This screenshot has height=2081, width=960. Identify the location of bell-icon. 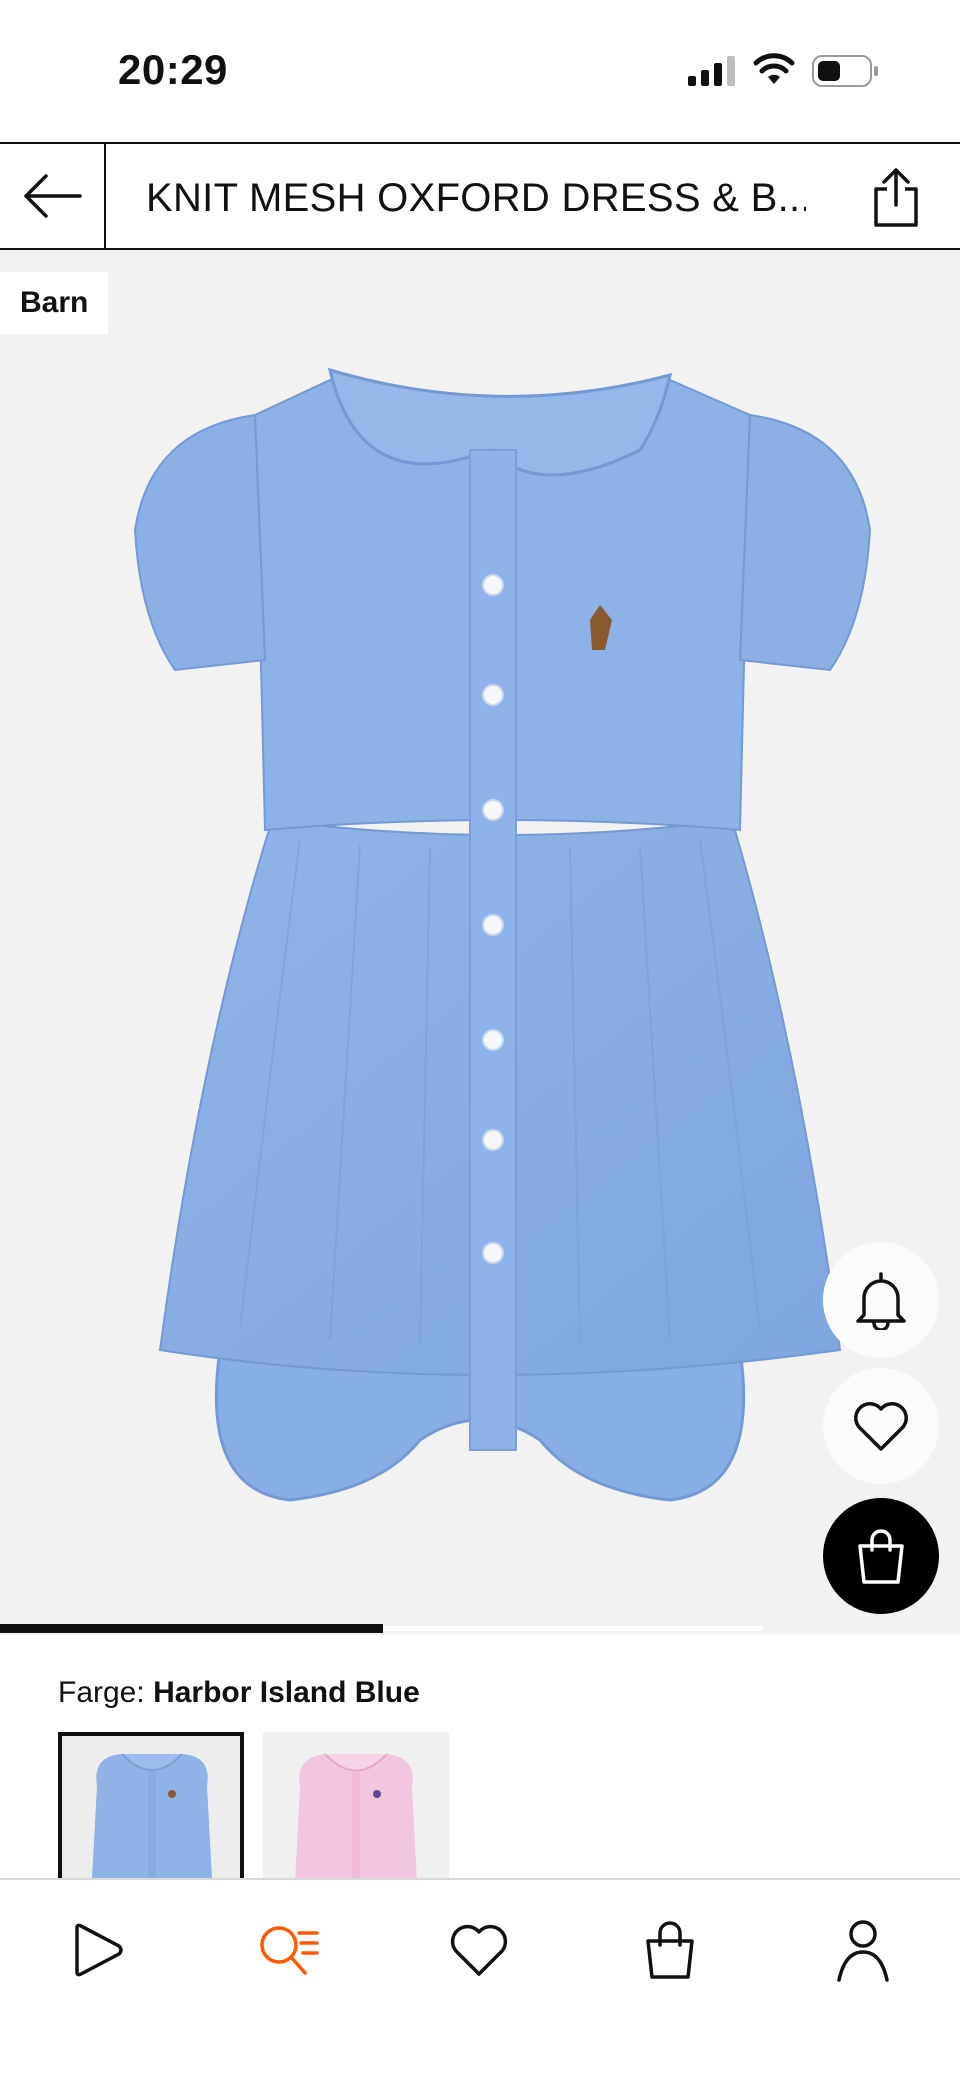
(881, 1301).